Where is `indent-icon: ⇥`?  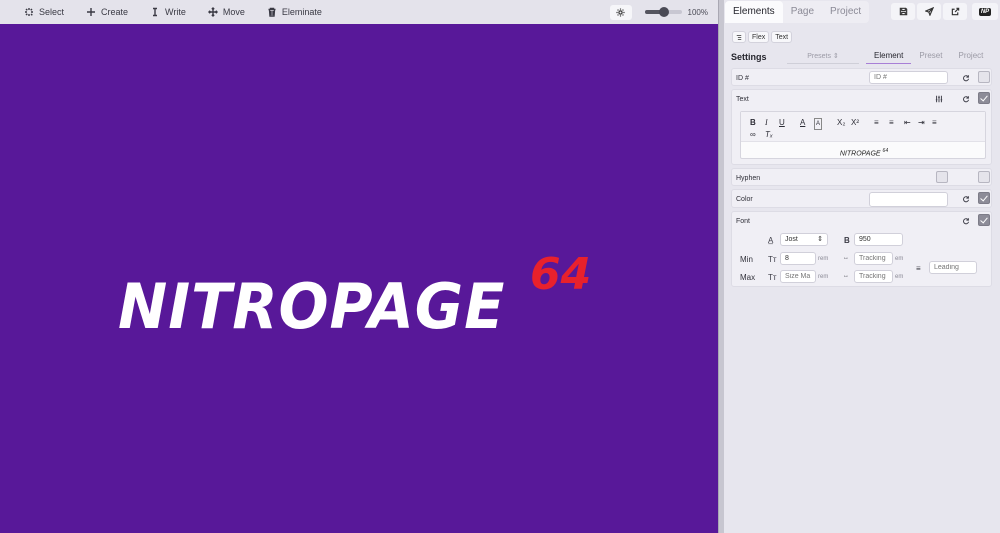 indent-icon: ⇥ is located at coordinates (921, 123).